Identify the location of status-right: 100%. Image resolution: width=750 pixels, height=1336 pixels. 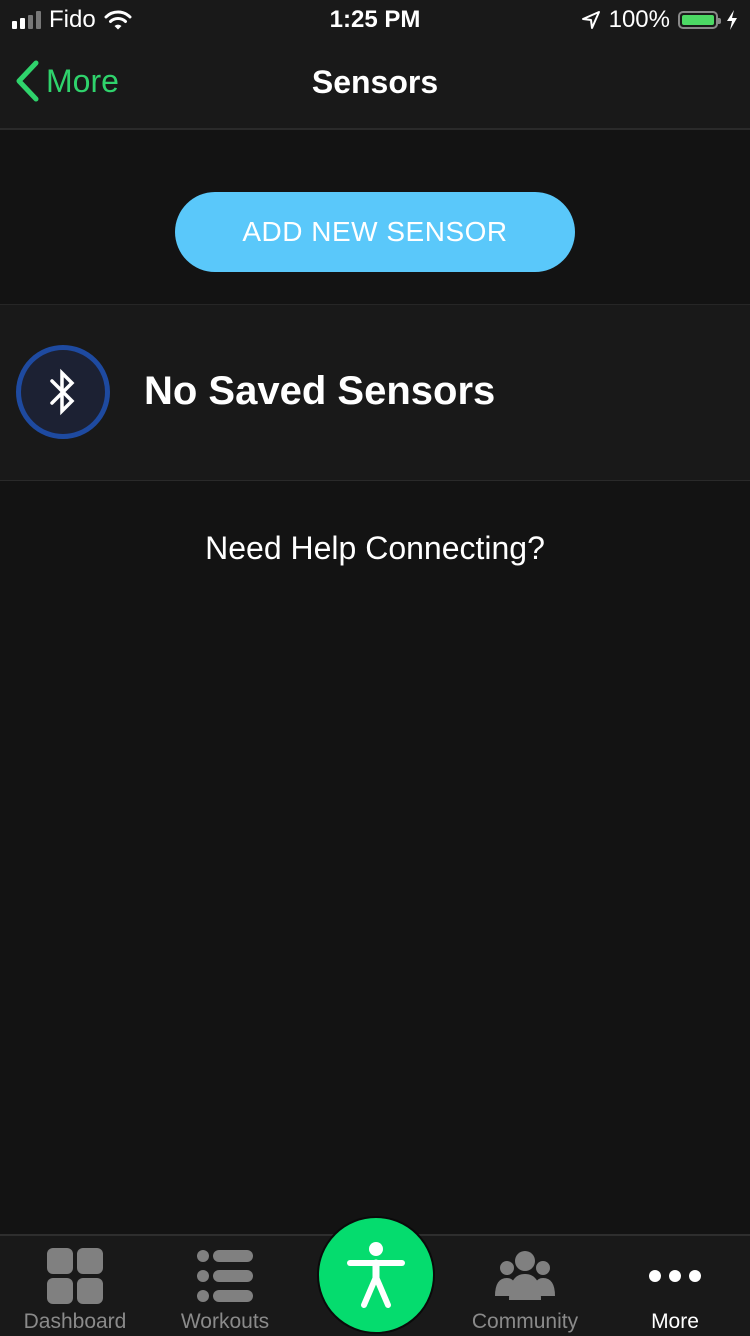
(659, 20).